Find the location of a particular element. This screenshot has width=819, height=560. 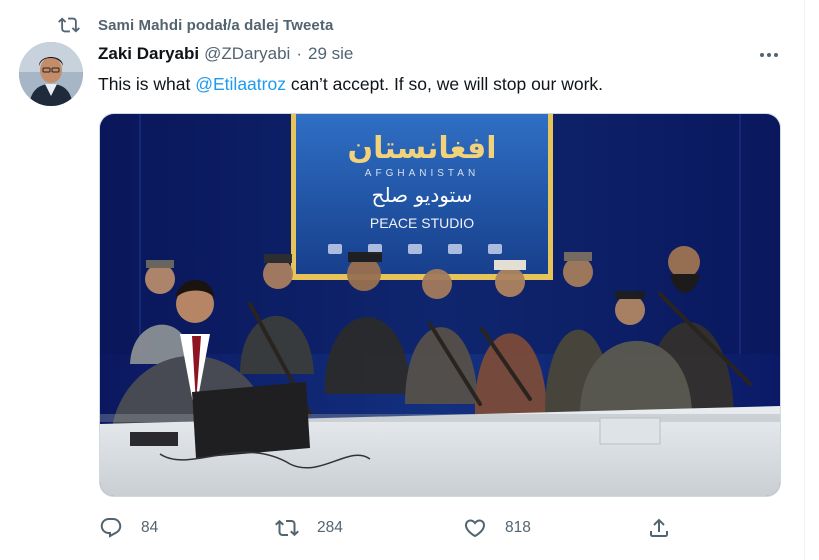

retweet-context-label: Sami Mahdi podał/a dalej Tweeta is located at coordinates (216, 25).